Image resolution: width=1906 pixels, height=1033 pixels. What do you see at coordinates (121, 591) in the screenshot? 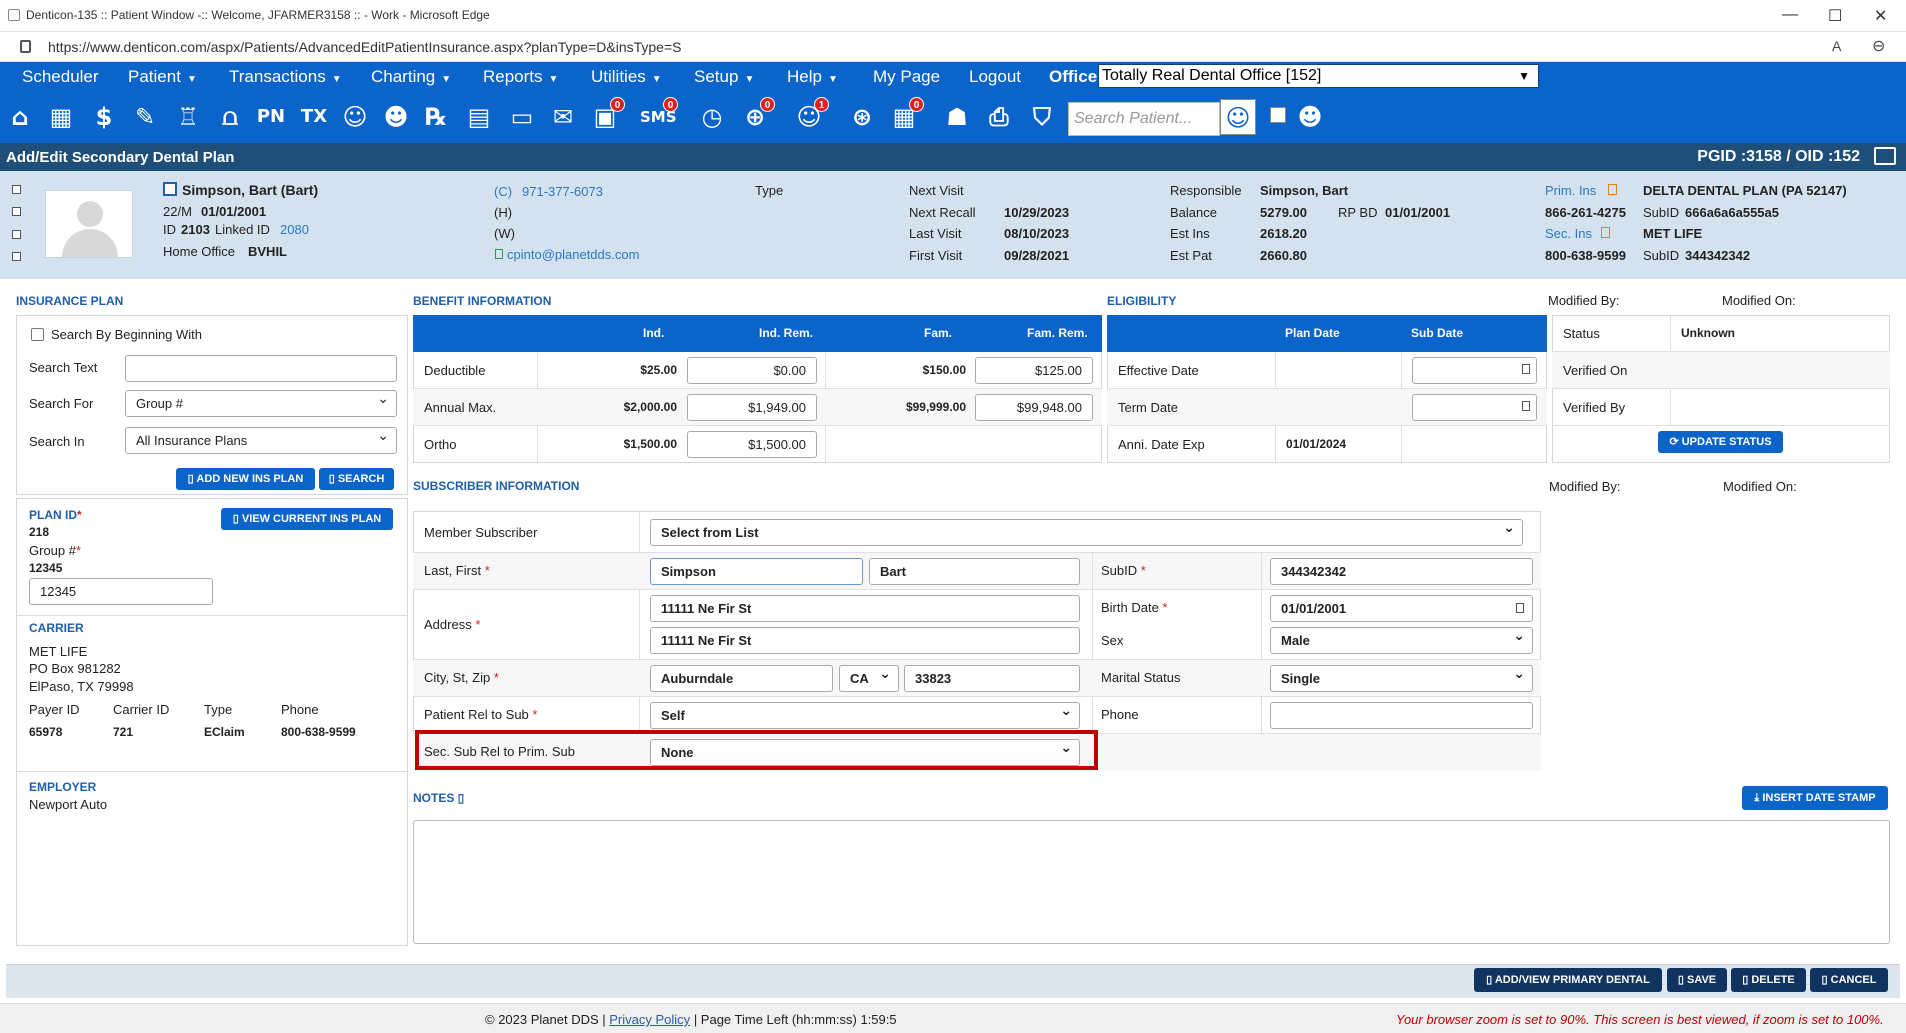
I see `group-input: 12345` at bounding box center [121, 591].